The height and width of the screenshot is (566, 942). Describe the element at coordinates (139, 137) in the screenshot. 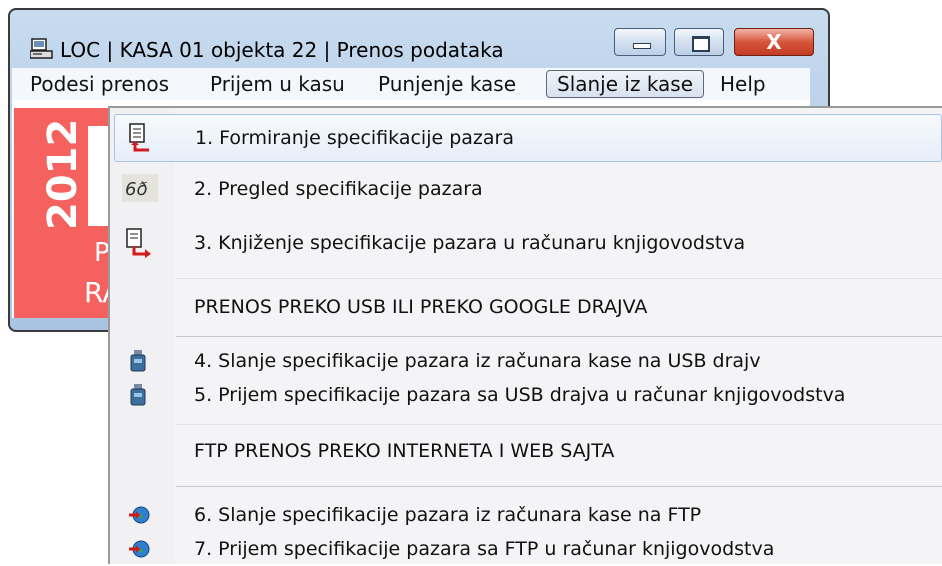

I see `document-red-arrow-icon` at that location.